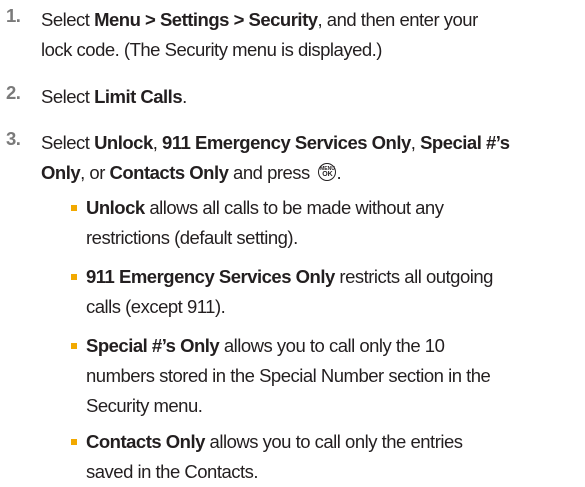 The image size is (585, 487). Describe the element at coordinates (192, 237) in the screenshot. I see `text-run: restrictions (default setting).` at that location.